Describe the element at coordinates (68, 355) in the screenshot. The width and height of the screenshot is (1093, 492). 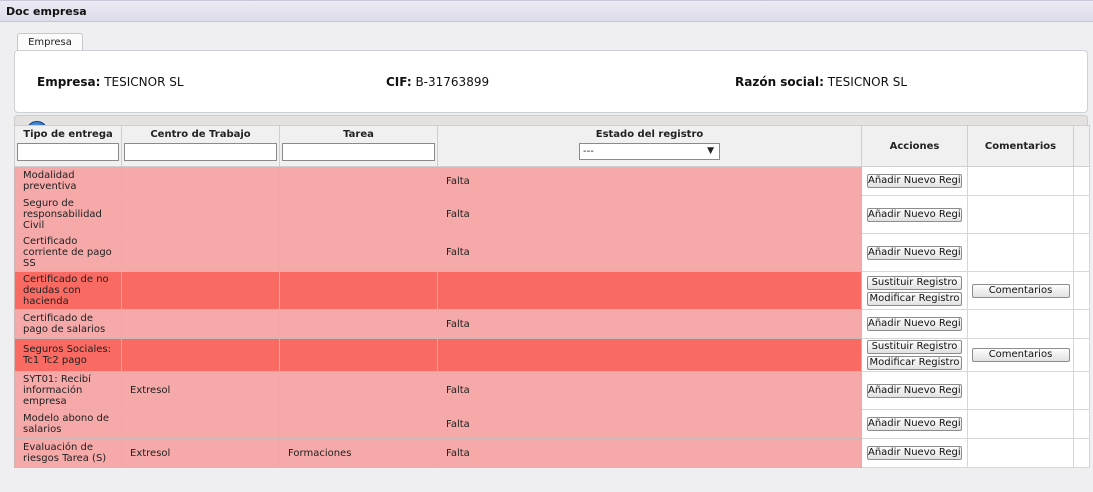
I see `cell-tipo: Seguros Sociales: Tc1 Tc2 pago` at that location.